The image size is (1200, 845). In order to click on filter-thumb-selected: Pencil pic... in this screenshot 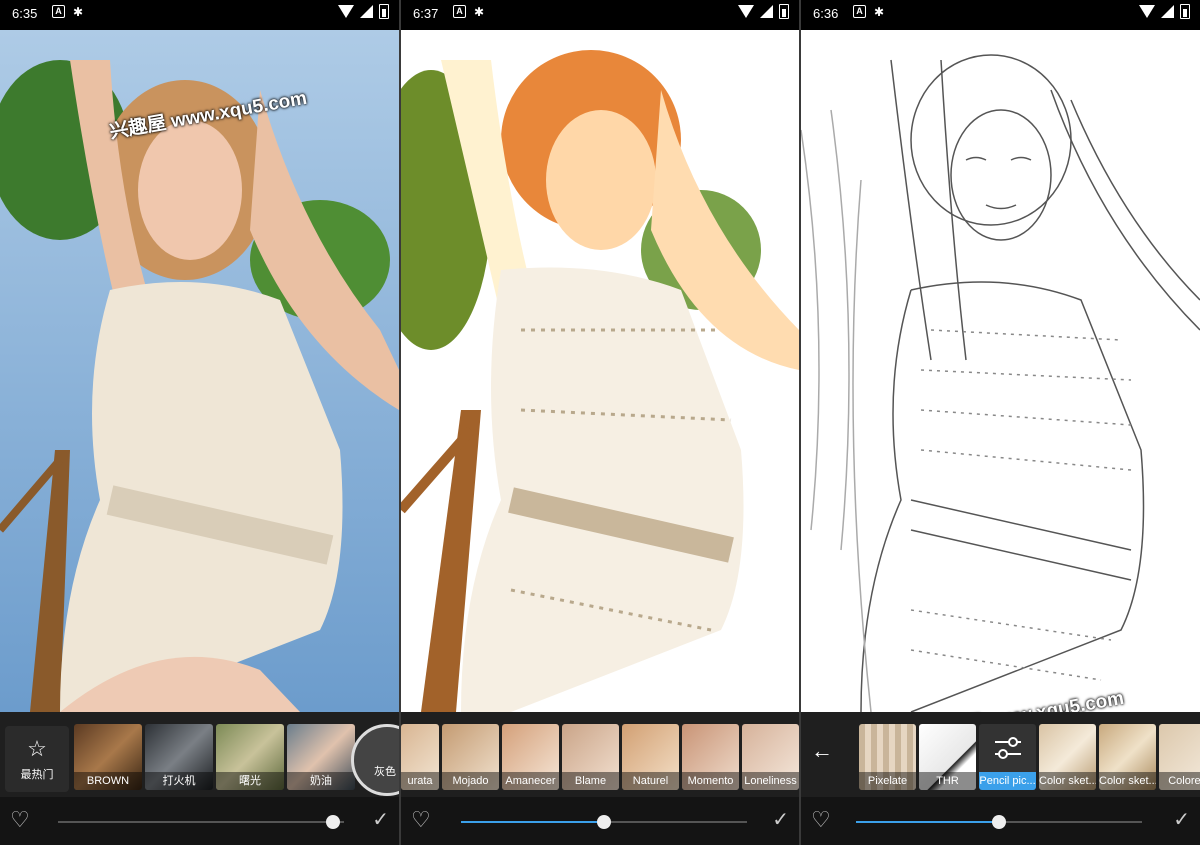, I will do `click(1007, 757)`.